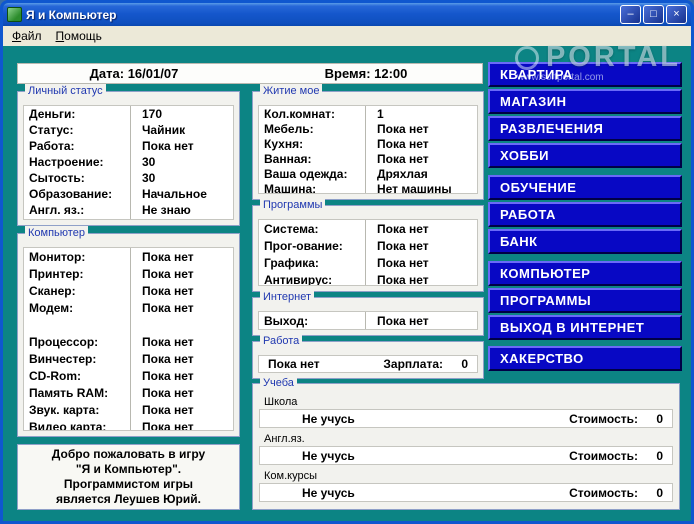  I want to click on close-icon: ×, so click(676, 14).